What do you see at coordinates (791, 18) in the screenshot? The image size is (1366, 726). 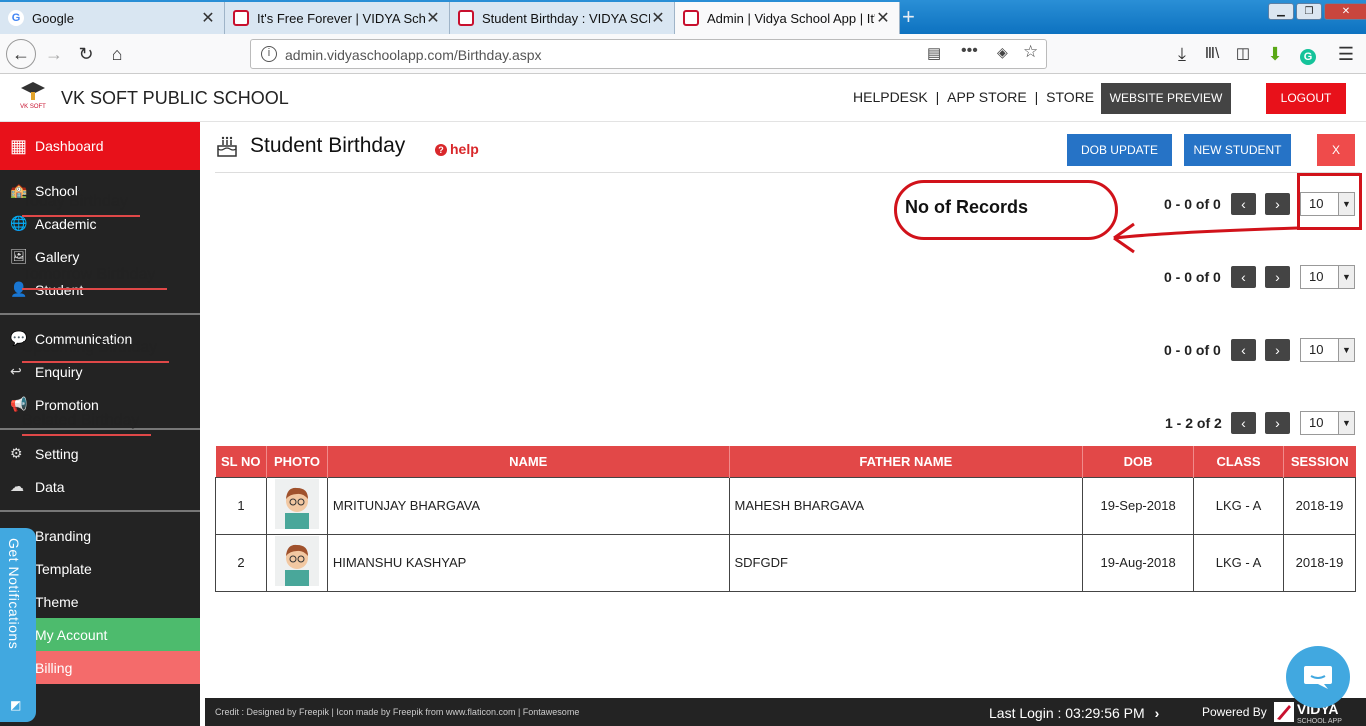 I see `tab-title: Admin | Vidya School App | It's` at bounding box center [791, 18].